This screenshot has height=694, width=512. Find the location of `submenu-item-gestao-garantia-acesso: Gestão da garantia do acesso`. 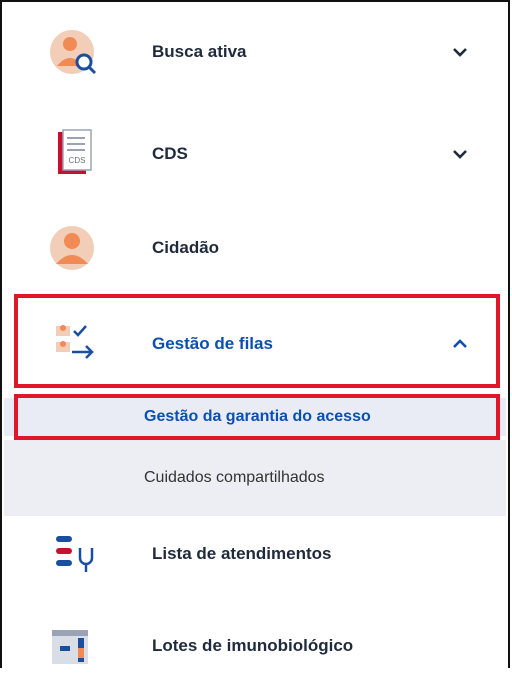

submenu-item-gestao-garantia-acesso: Gestão da garantia do acesso is located at coordinates (255, 417).